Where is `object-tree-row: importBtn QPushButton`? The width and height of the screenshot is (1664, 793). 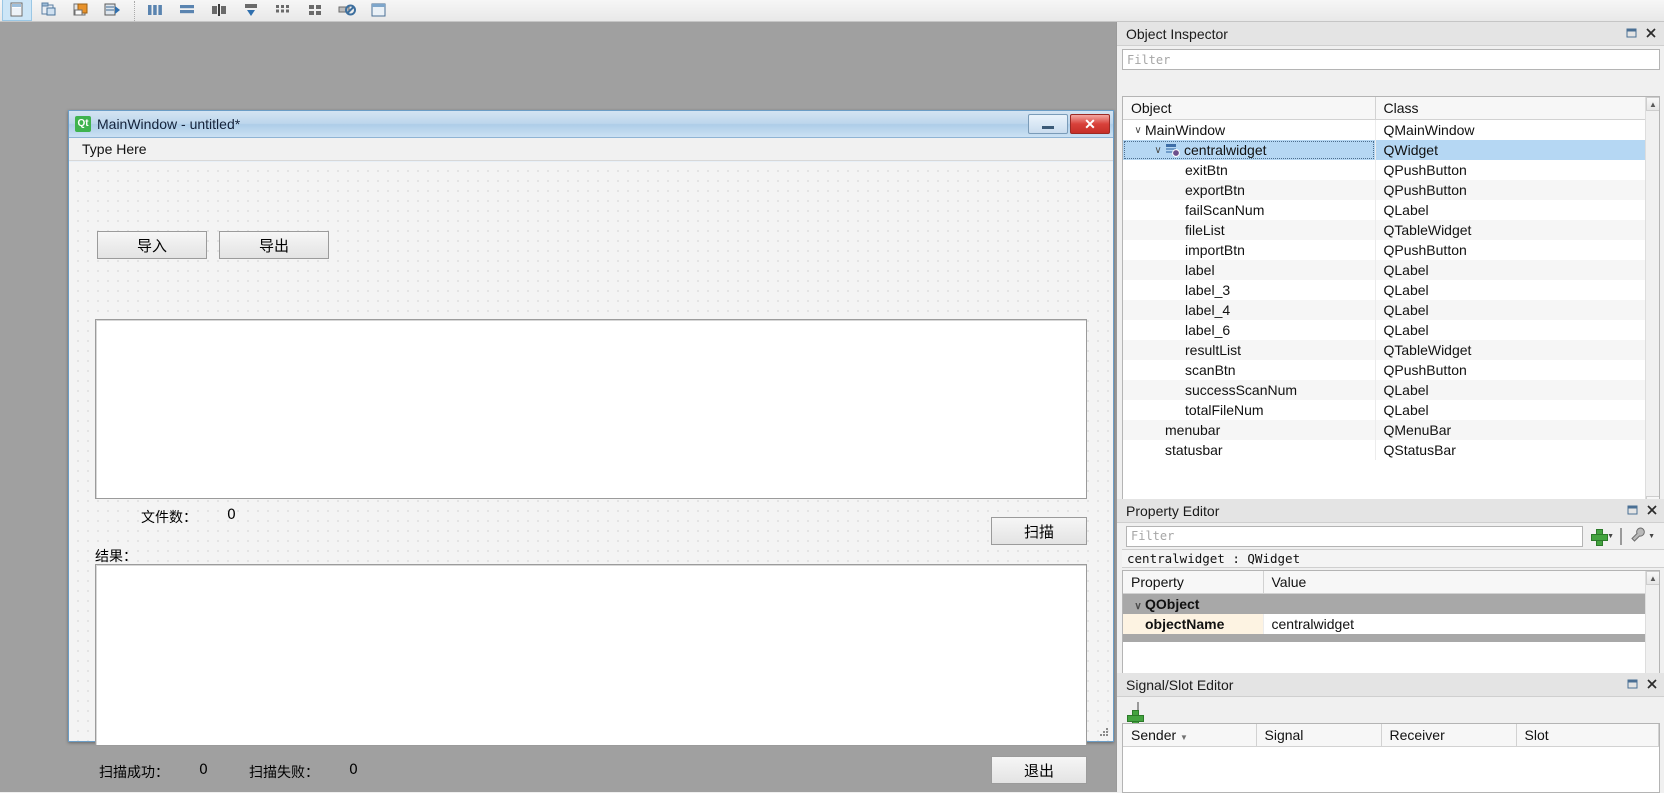 object-tree-row: importBtn QPushButton is located at coordinates (1391, 250).